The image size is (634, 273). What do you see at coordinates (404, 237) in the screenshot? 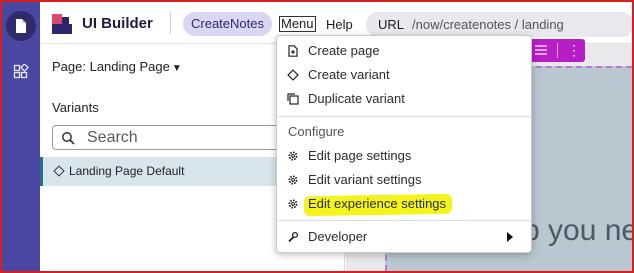
I see `menu-item-developer: Developer` at bounding box center [404, 237].